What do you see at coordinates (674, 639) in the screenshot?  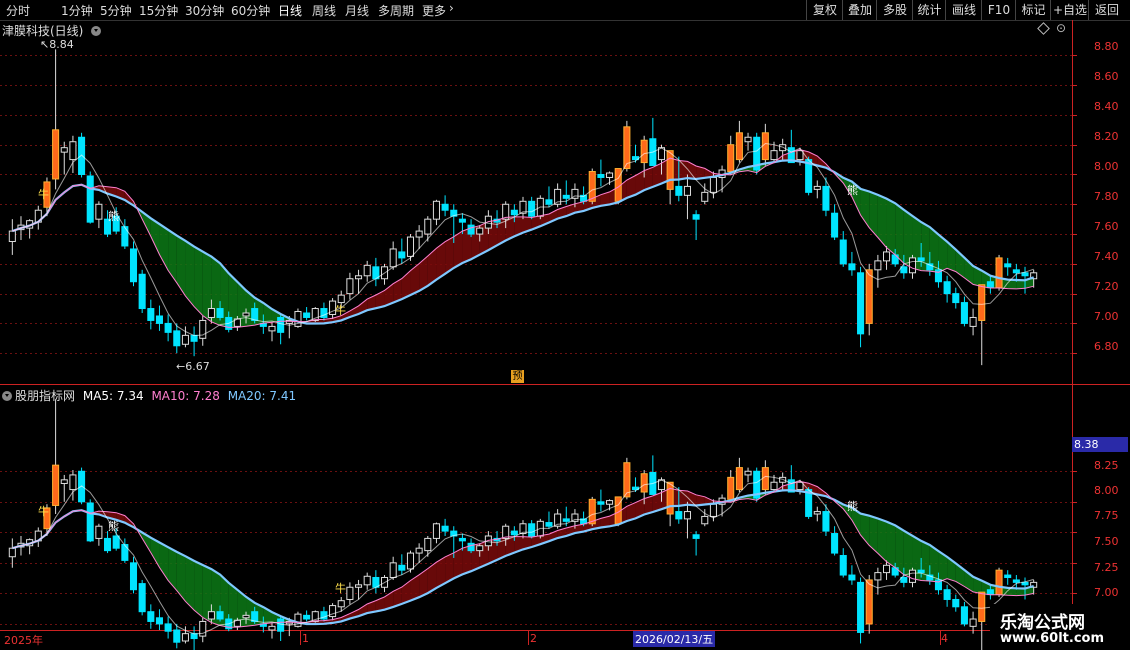 I see `crosshair-date-label: 2026/02/13/五` at bounding box center [674, 639].